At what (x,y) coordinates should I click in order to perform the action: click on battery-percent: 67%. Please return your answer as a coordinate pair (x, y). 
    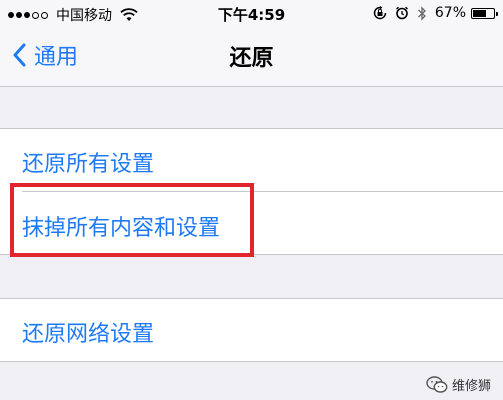
    Looking at the image, I should click on (450, 13).